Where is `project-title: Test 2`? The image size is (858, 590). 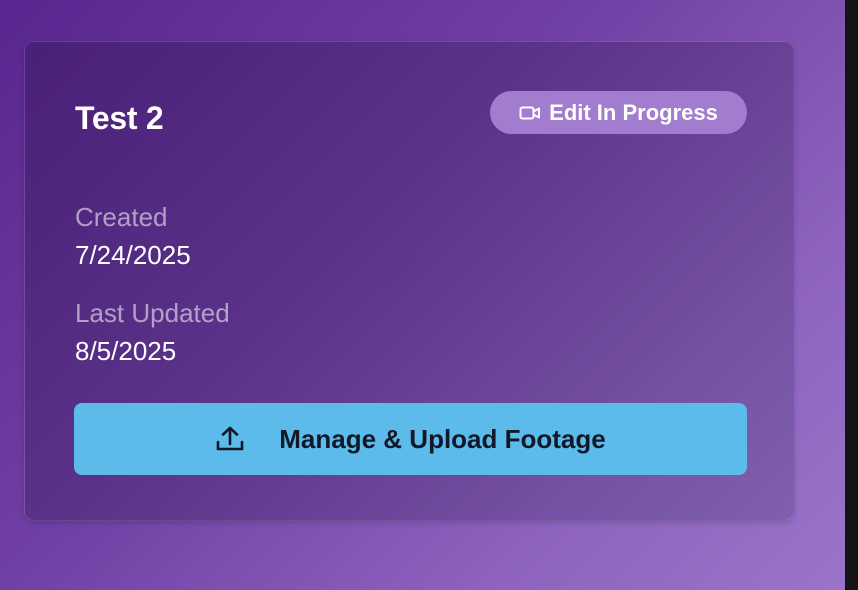
project-title: Test 2 is located at coordinates (119, 118).